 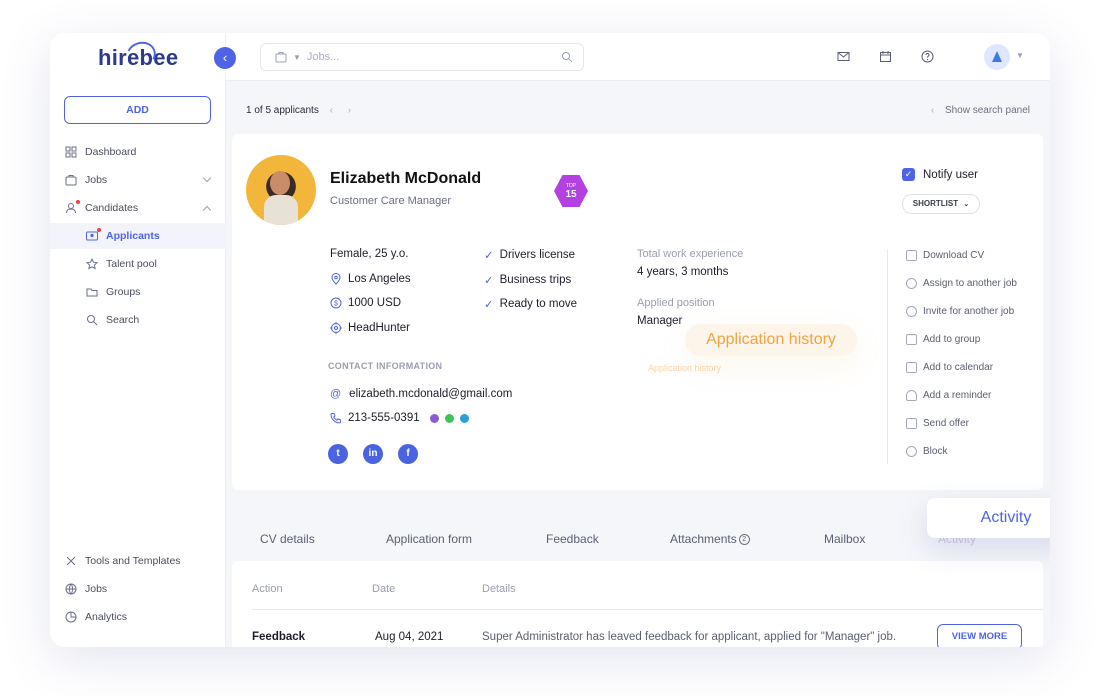 I want to click on sidebar-item-label: Jobs, so click(x=96, y=589).